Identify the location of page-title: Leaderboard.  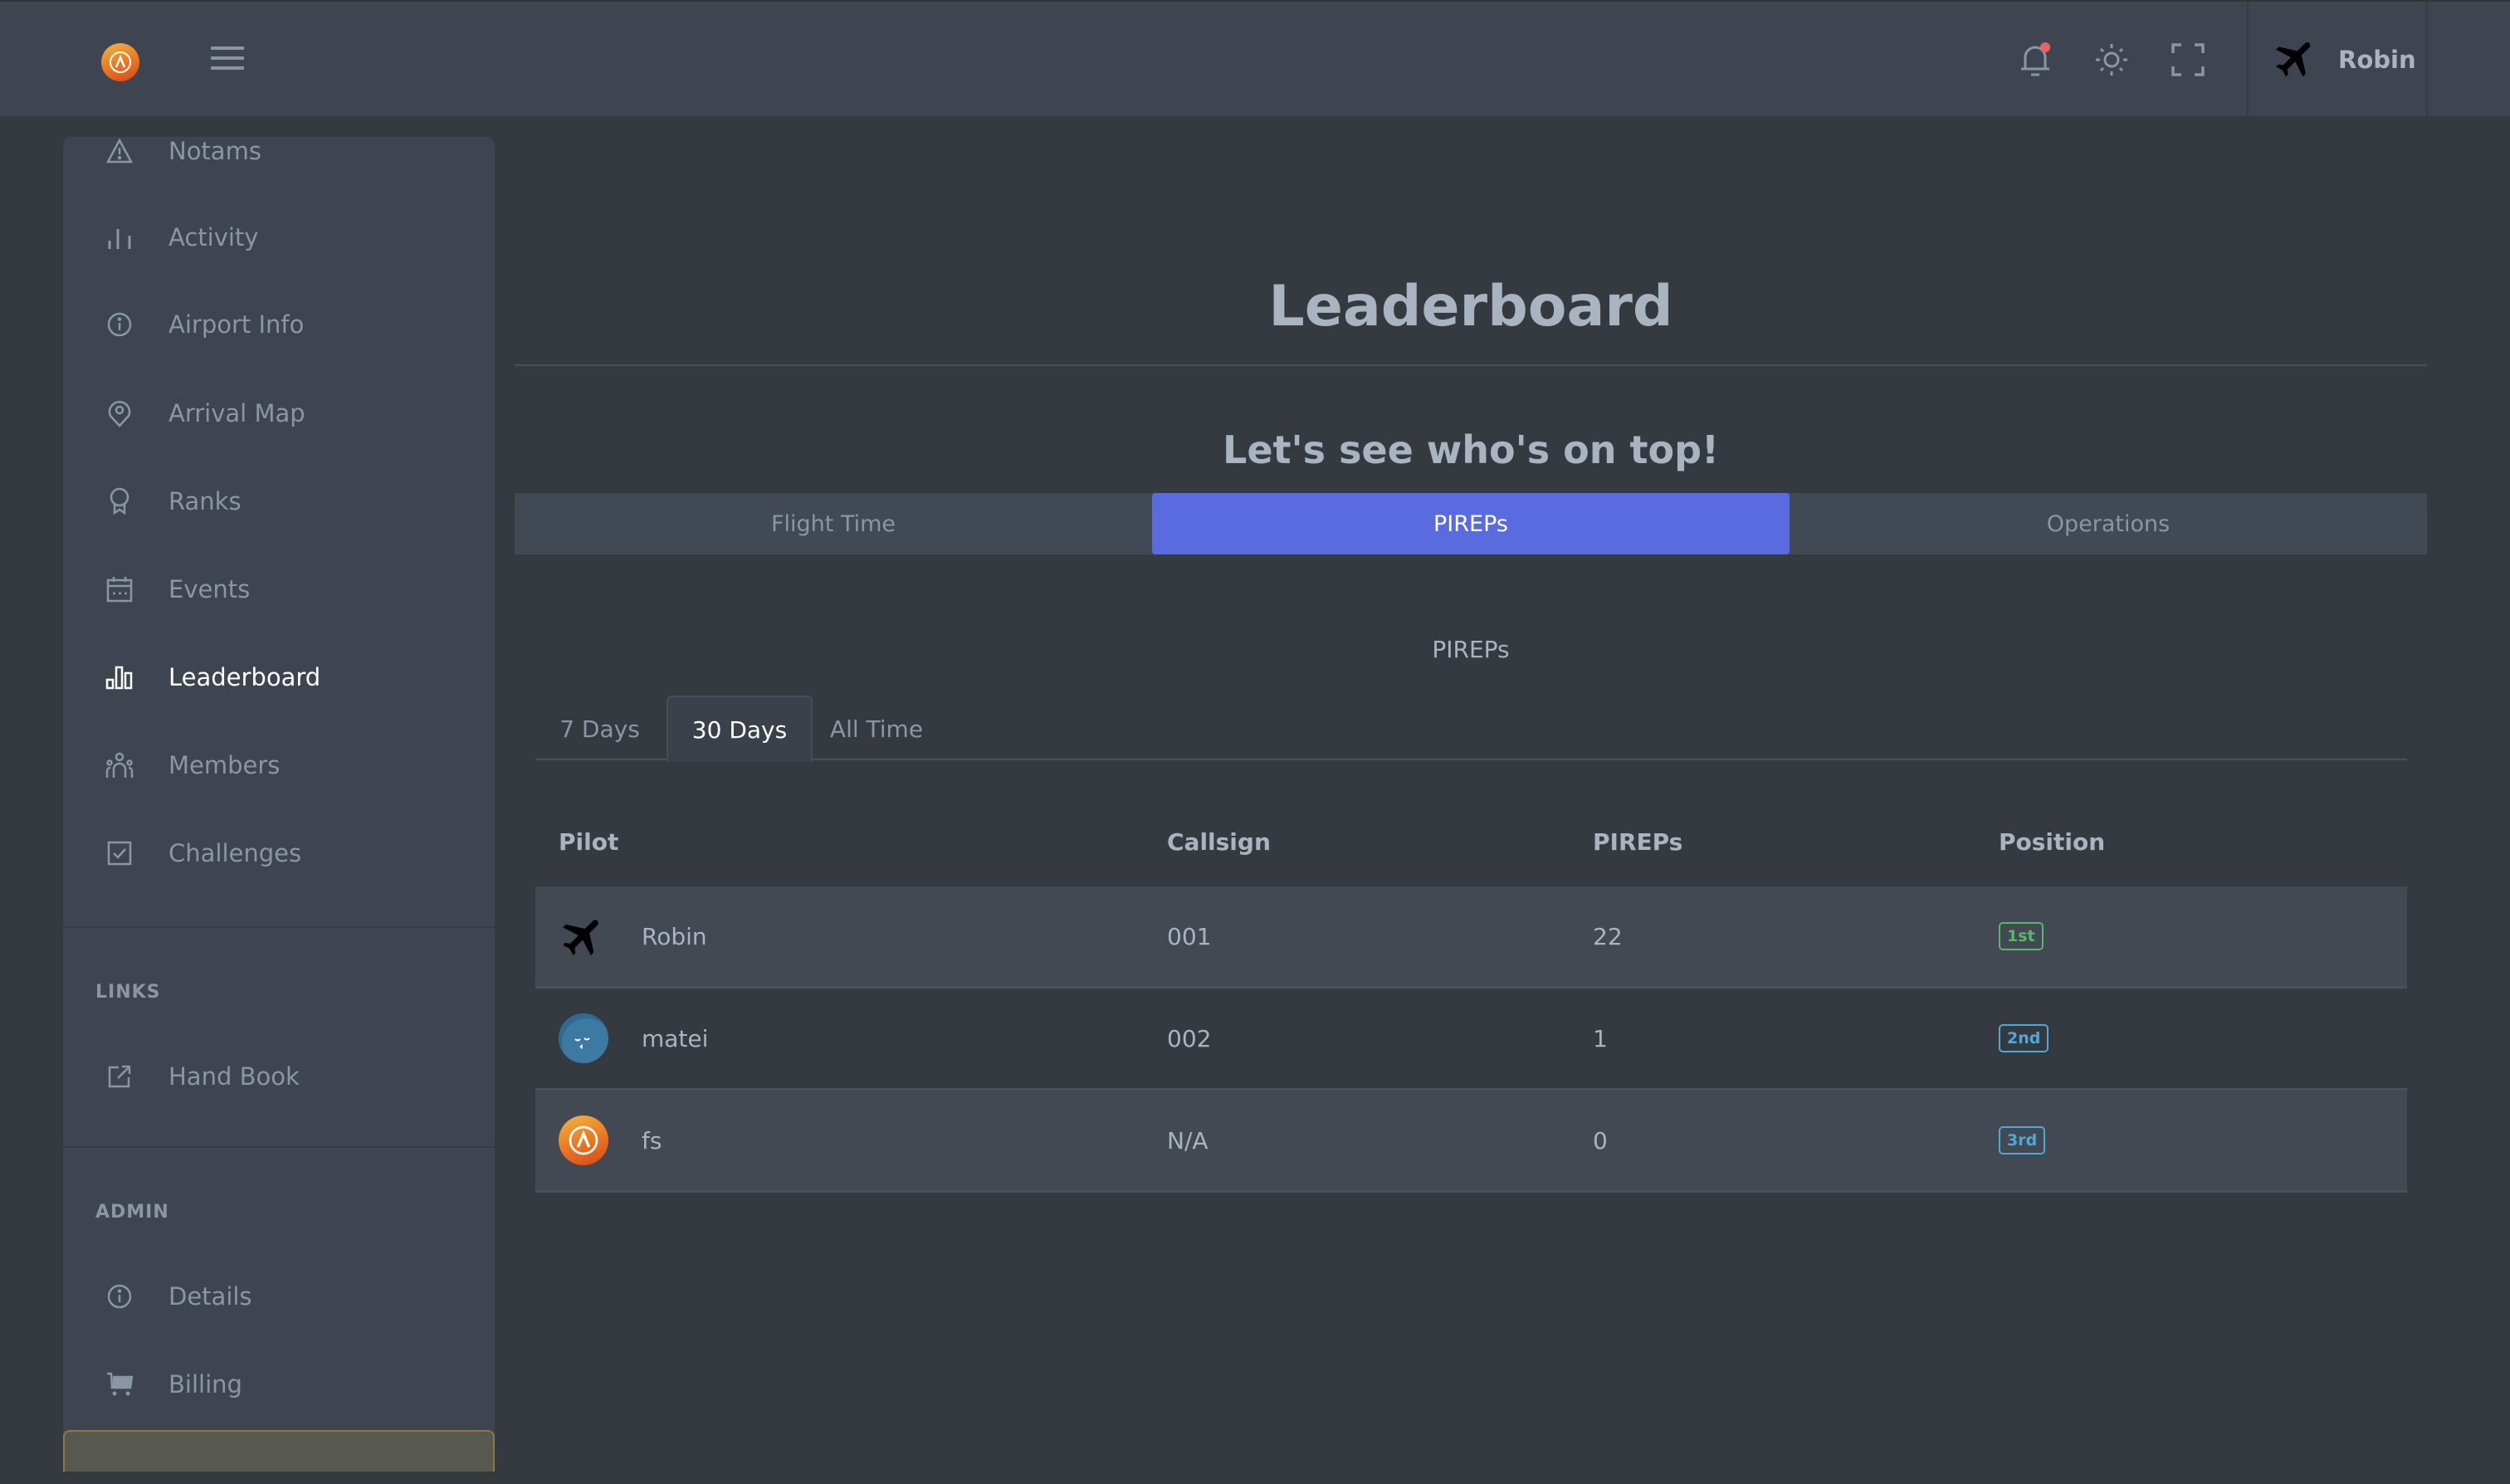
(1470, 306).